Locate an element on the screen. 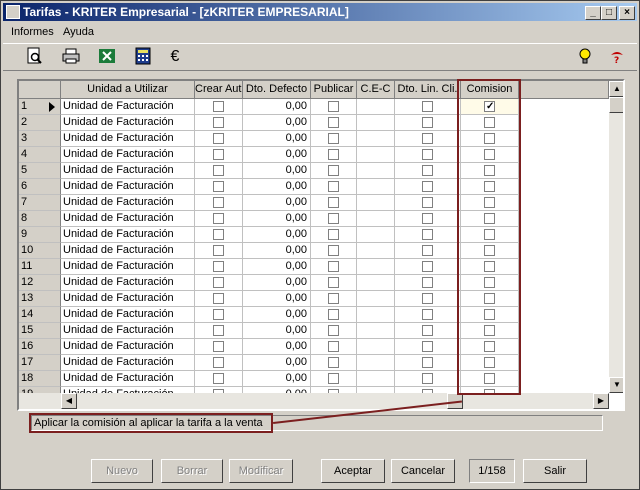 This screenshot has height=490, width=640. header-cec: C.E-C is located at coordinates (376, 90).